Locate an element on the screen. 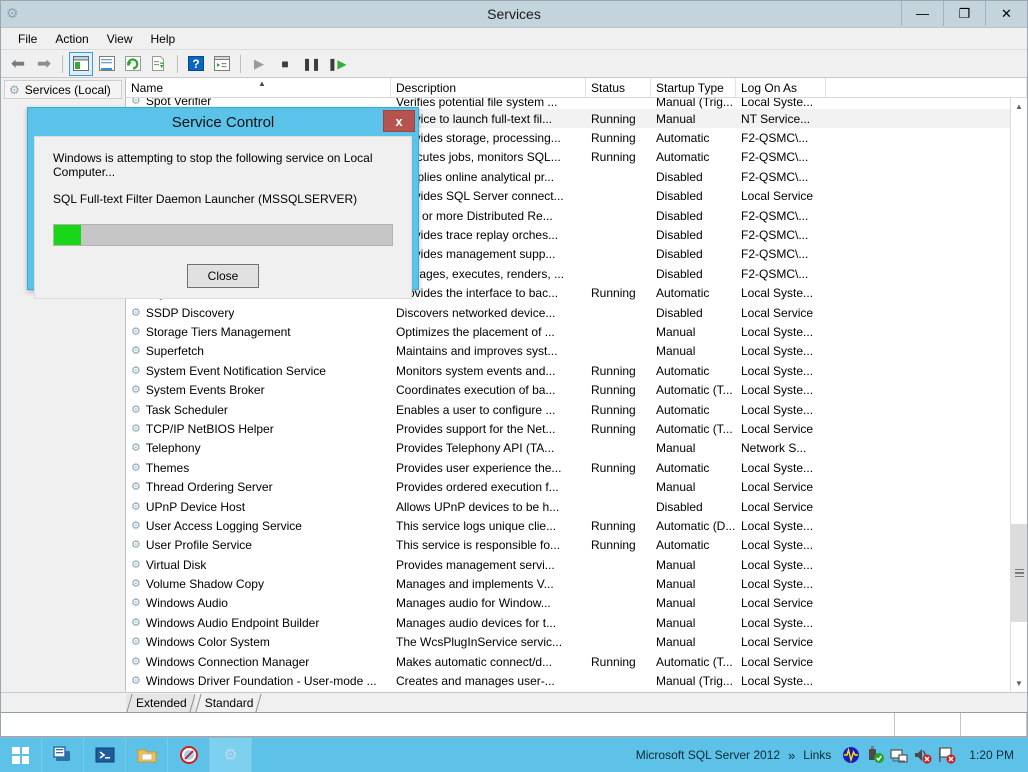 The image size is (1028, 772). maximize-button: ❐ is located at coordinates (964, 13).